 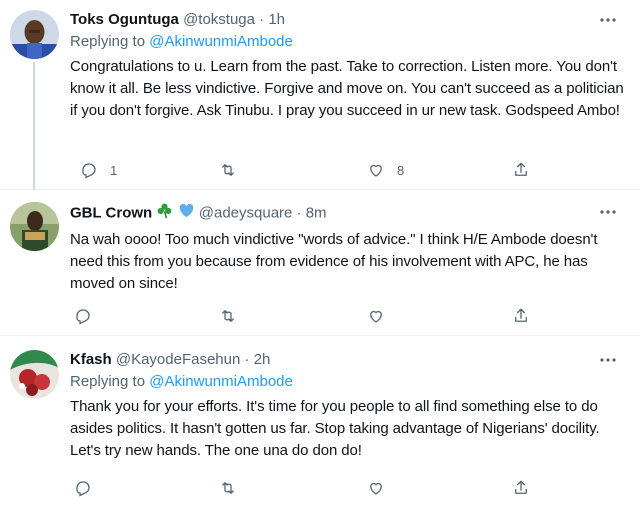 What do you see at coordinates (262, 359) in the screenshot?
I see `timestamp: 2h` at bounding box center [262, 359].